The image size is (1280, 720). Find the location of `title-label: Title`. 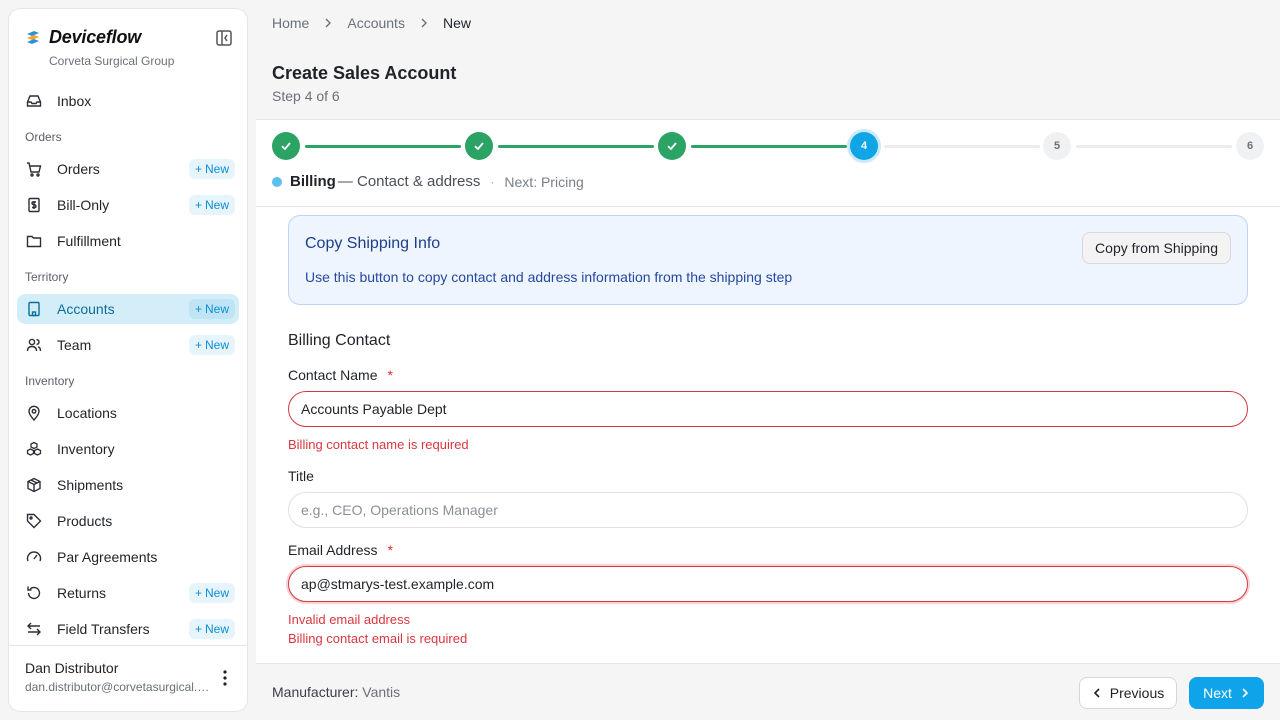

title-label: Title is located at coordinates (301, 476).